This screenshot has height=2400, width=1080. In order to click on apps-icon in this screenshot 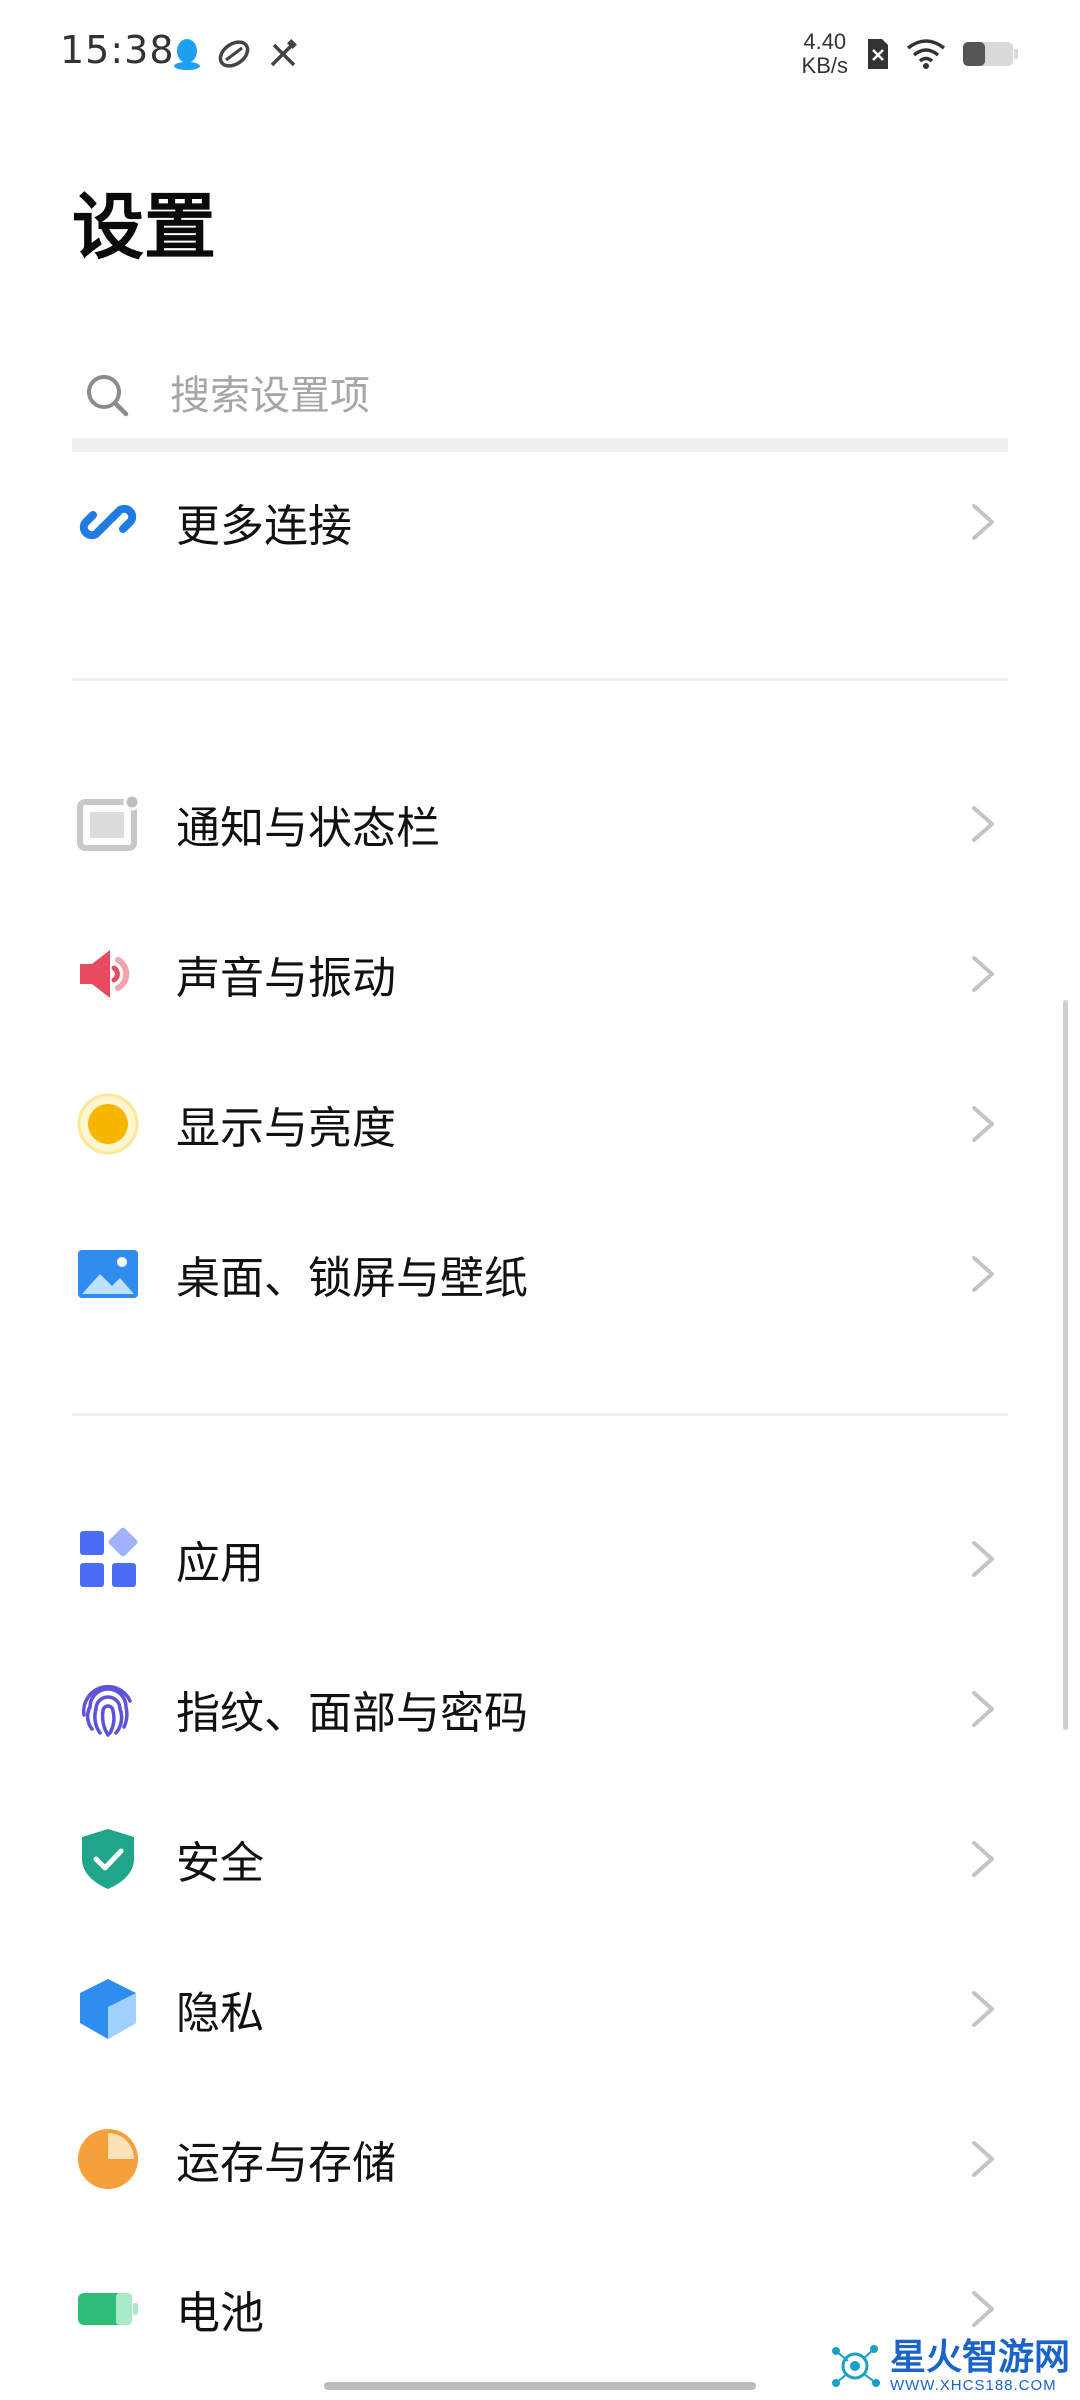, I will do `click(108, 1559)`.